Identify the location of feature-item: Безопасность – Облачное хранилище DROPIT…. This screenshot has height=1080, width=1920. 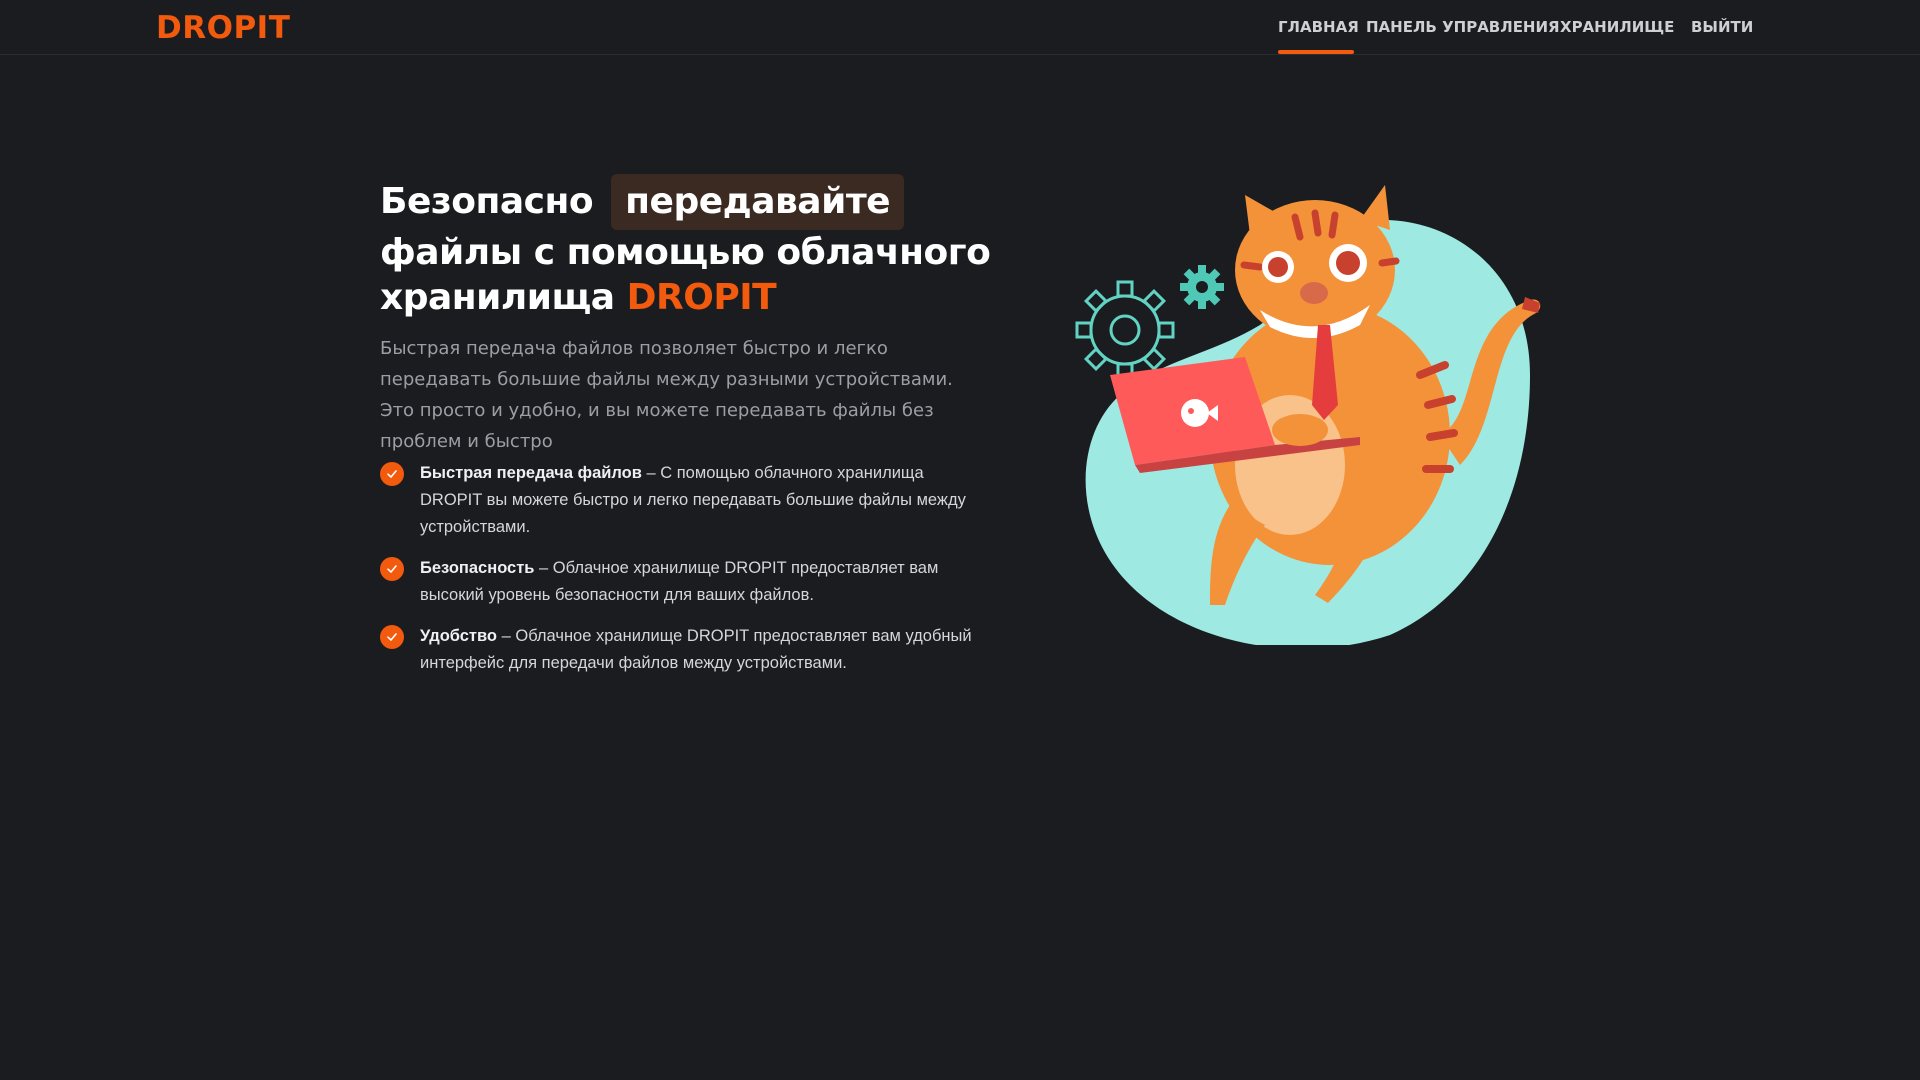
(680, 582).